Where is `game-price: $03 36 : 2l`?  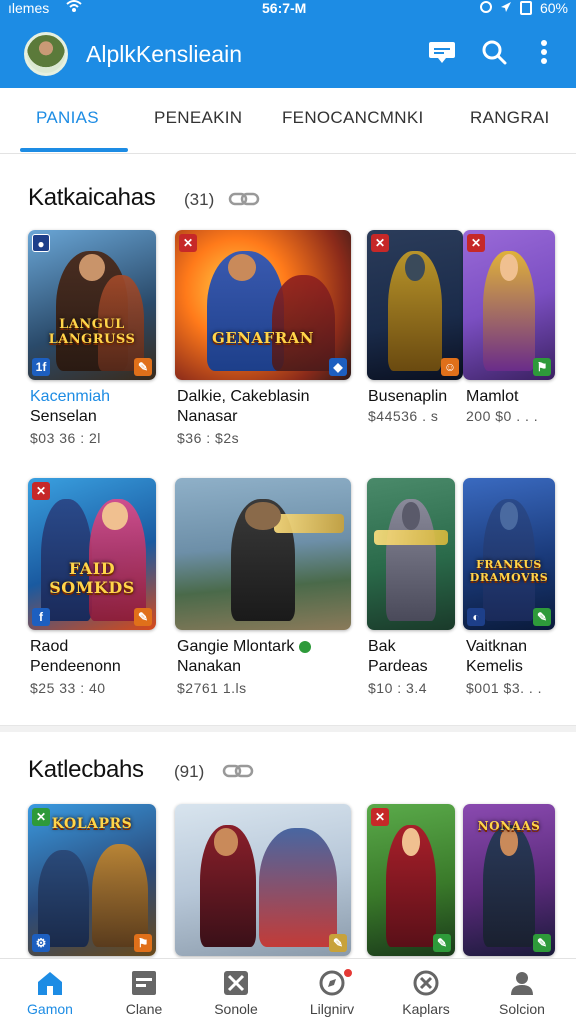
game-price: $03 36 : 2l is located at coordinates (65, 438).